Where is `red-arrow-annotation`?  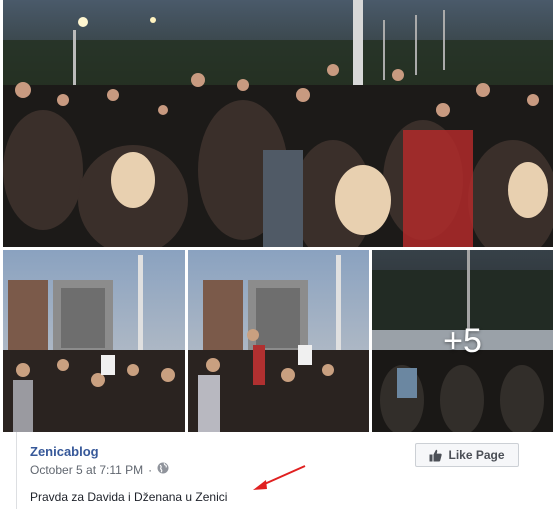
red-arrow-annotation is located at coordinates (279, 477).